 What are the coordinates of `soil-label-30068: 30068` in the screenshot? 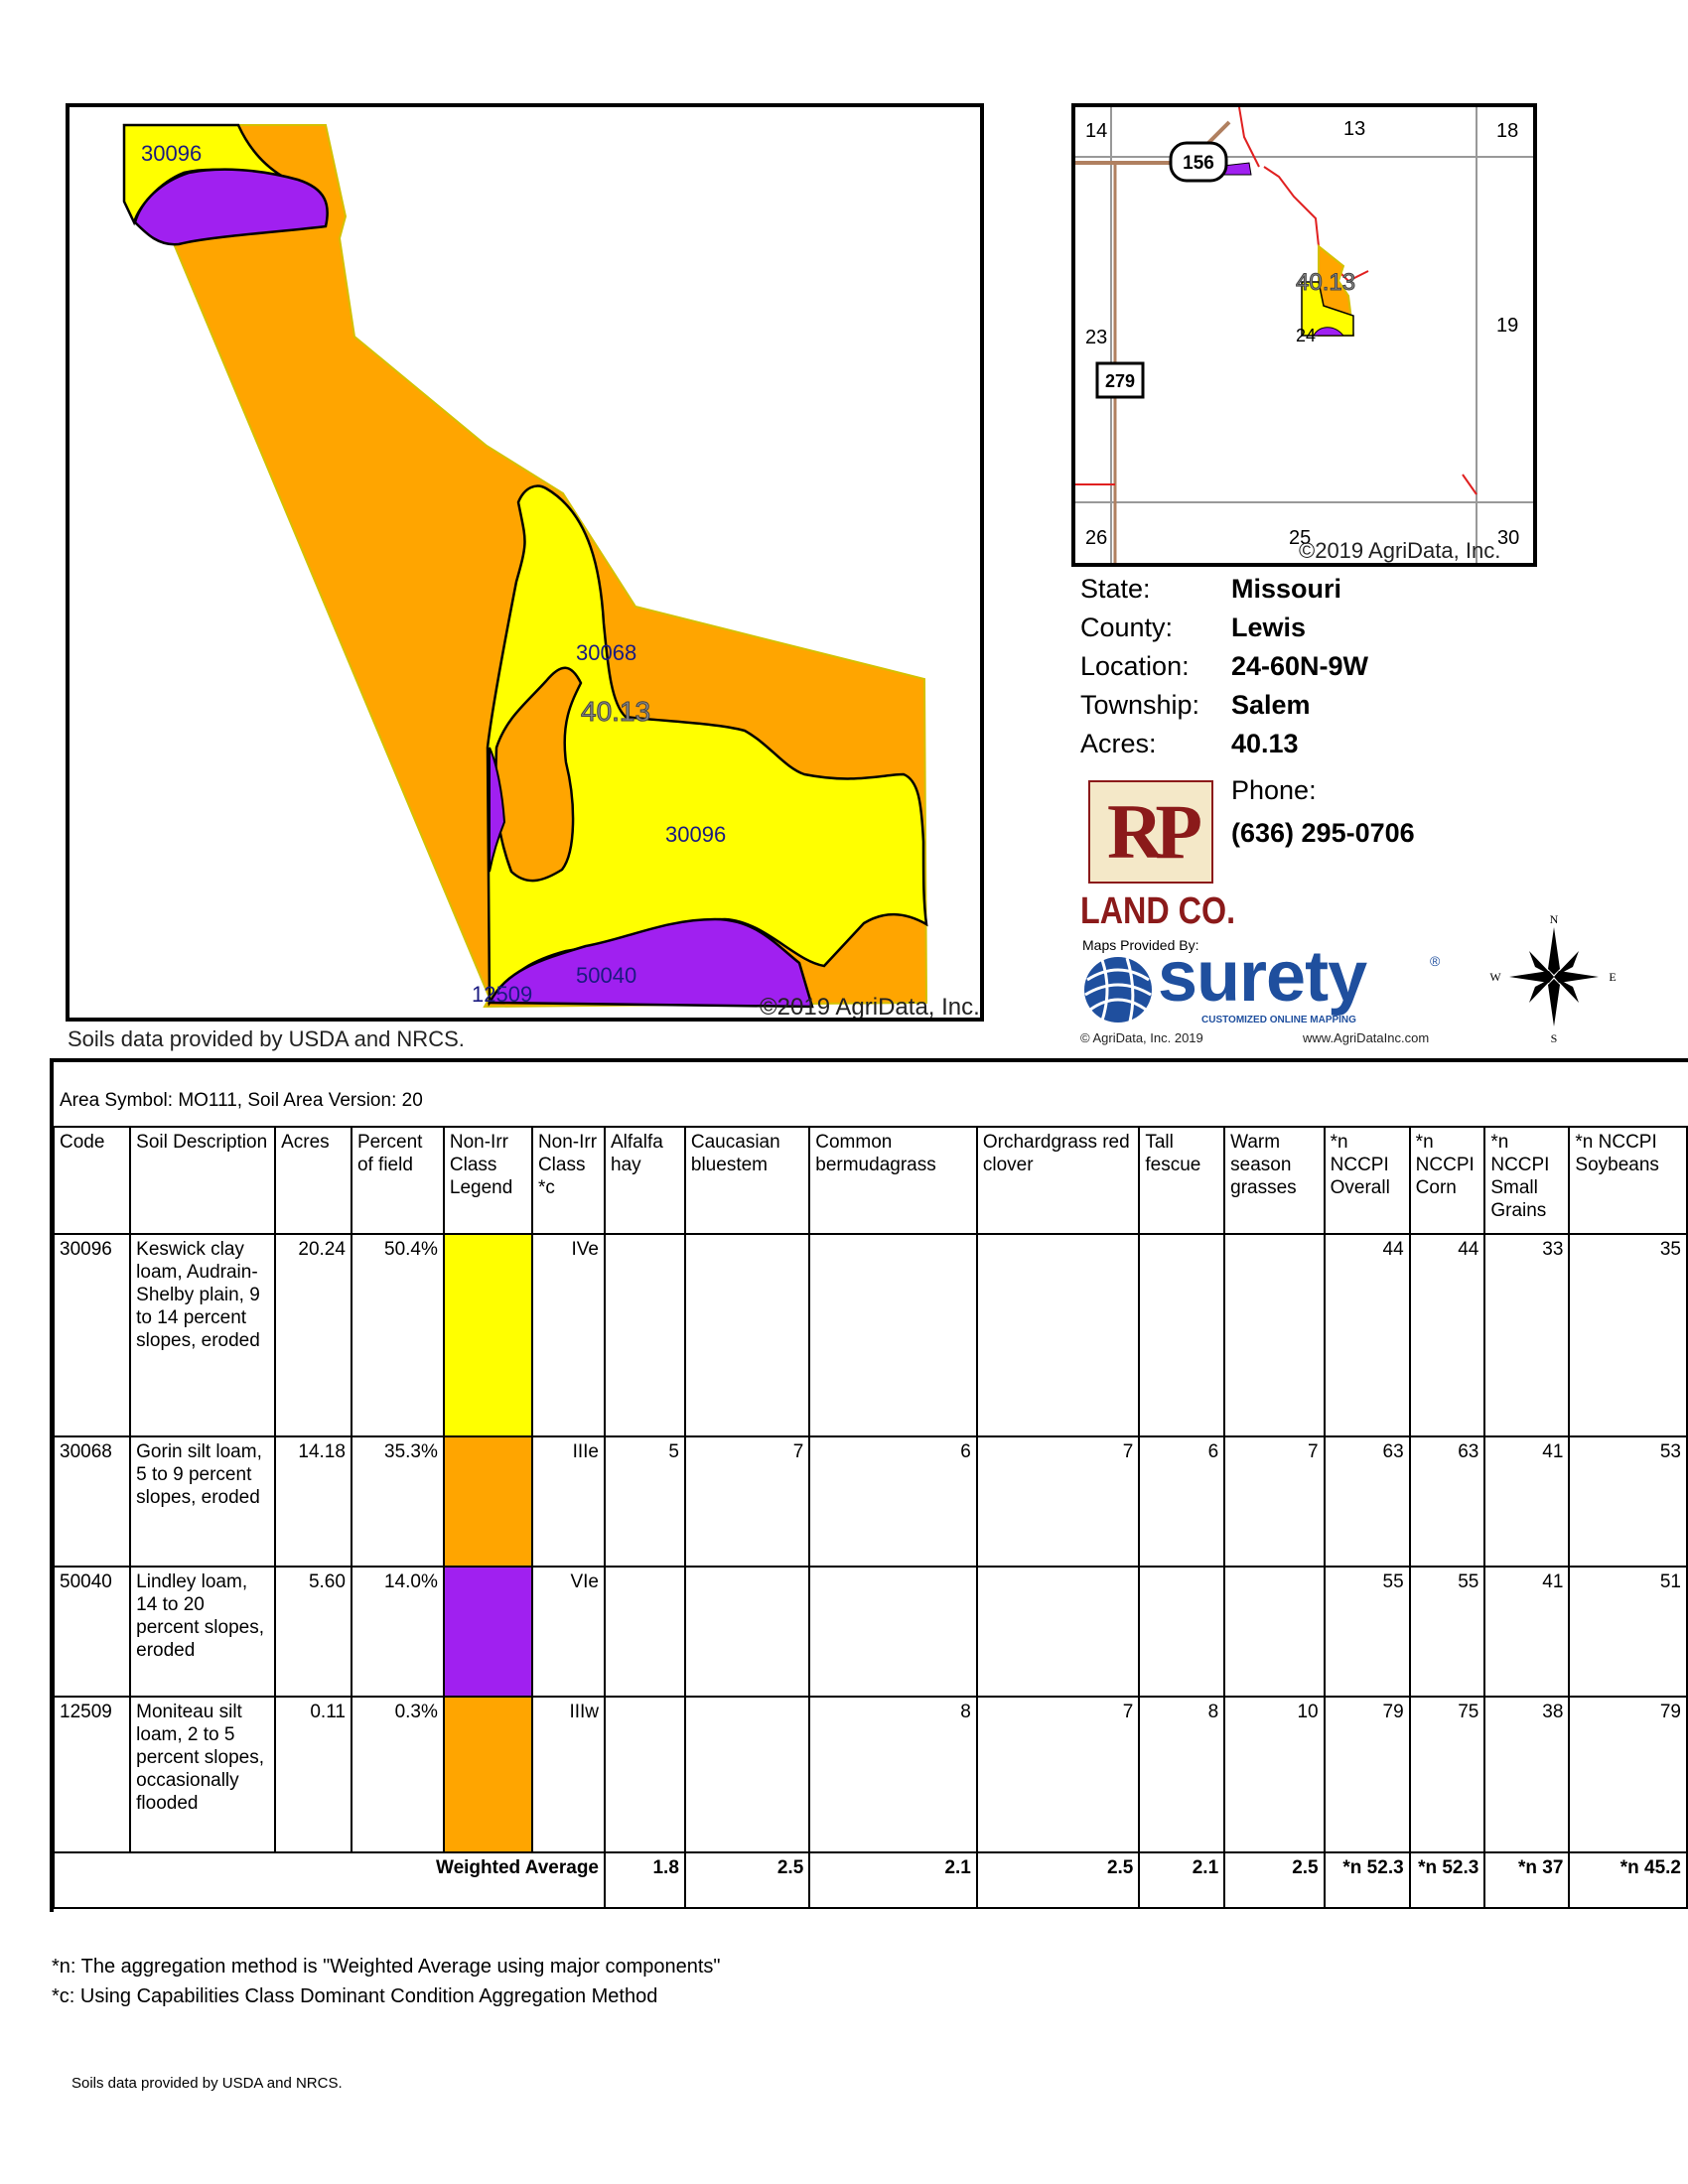 It's located at (606, 652).